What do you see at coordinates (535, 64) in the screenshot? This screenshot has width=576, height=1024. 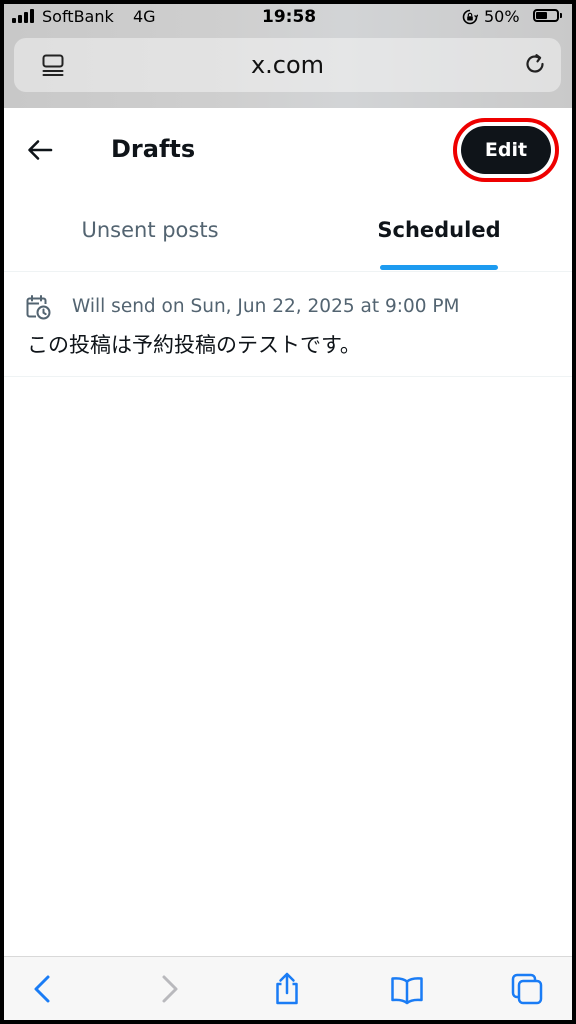 I see `reload-icon` at bounding box center [535, 64].